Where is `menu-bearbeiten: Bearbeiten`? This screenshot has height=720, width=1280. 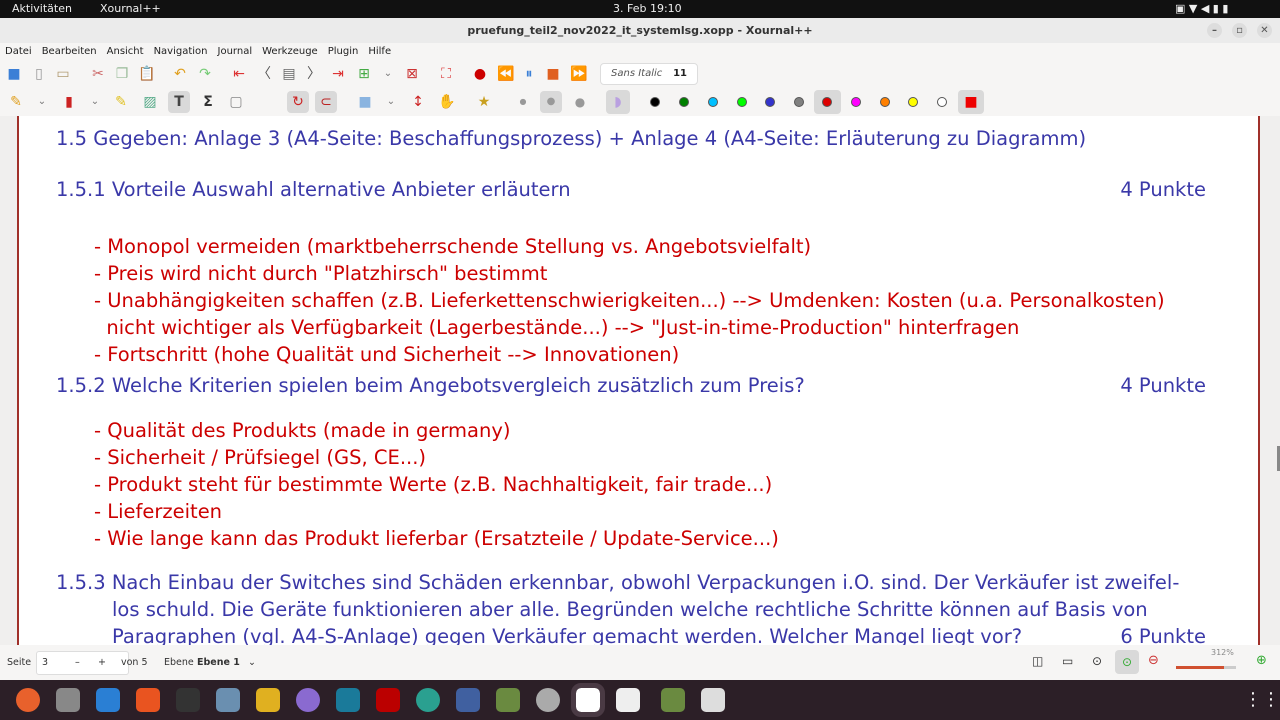
menu-bearbeiten: Bearbeiten is located at coordinates (69, 51).